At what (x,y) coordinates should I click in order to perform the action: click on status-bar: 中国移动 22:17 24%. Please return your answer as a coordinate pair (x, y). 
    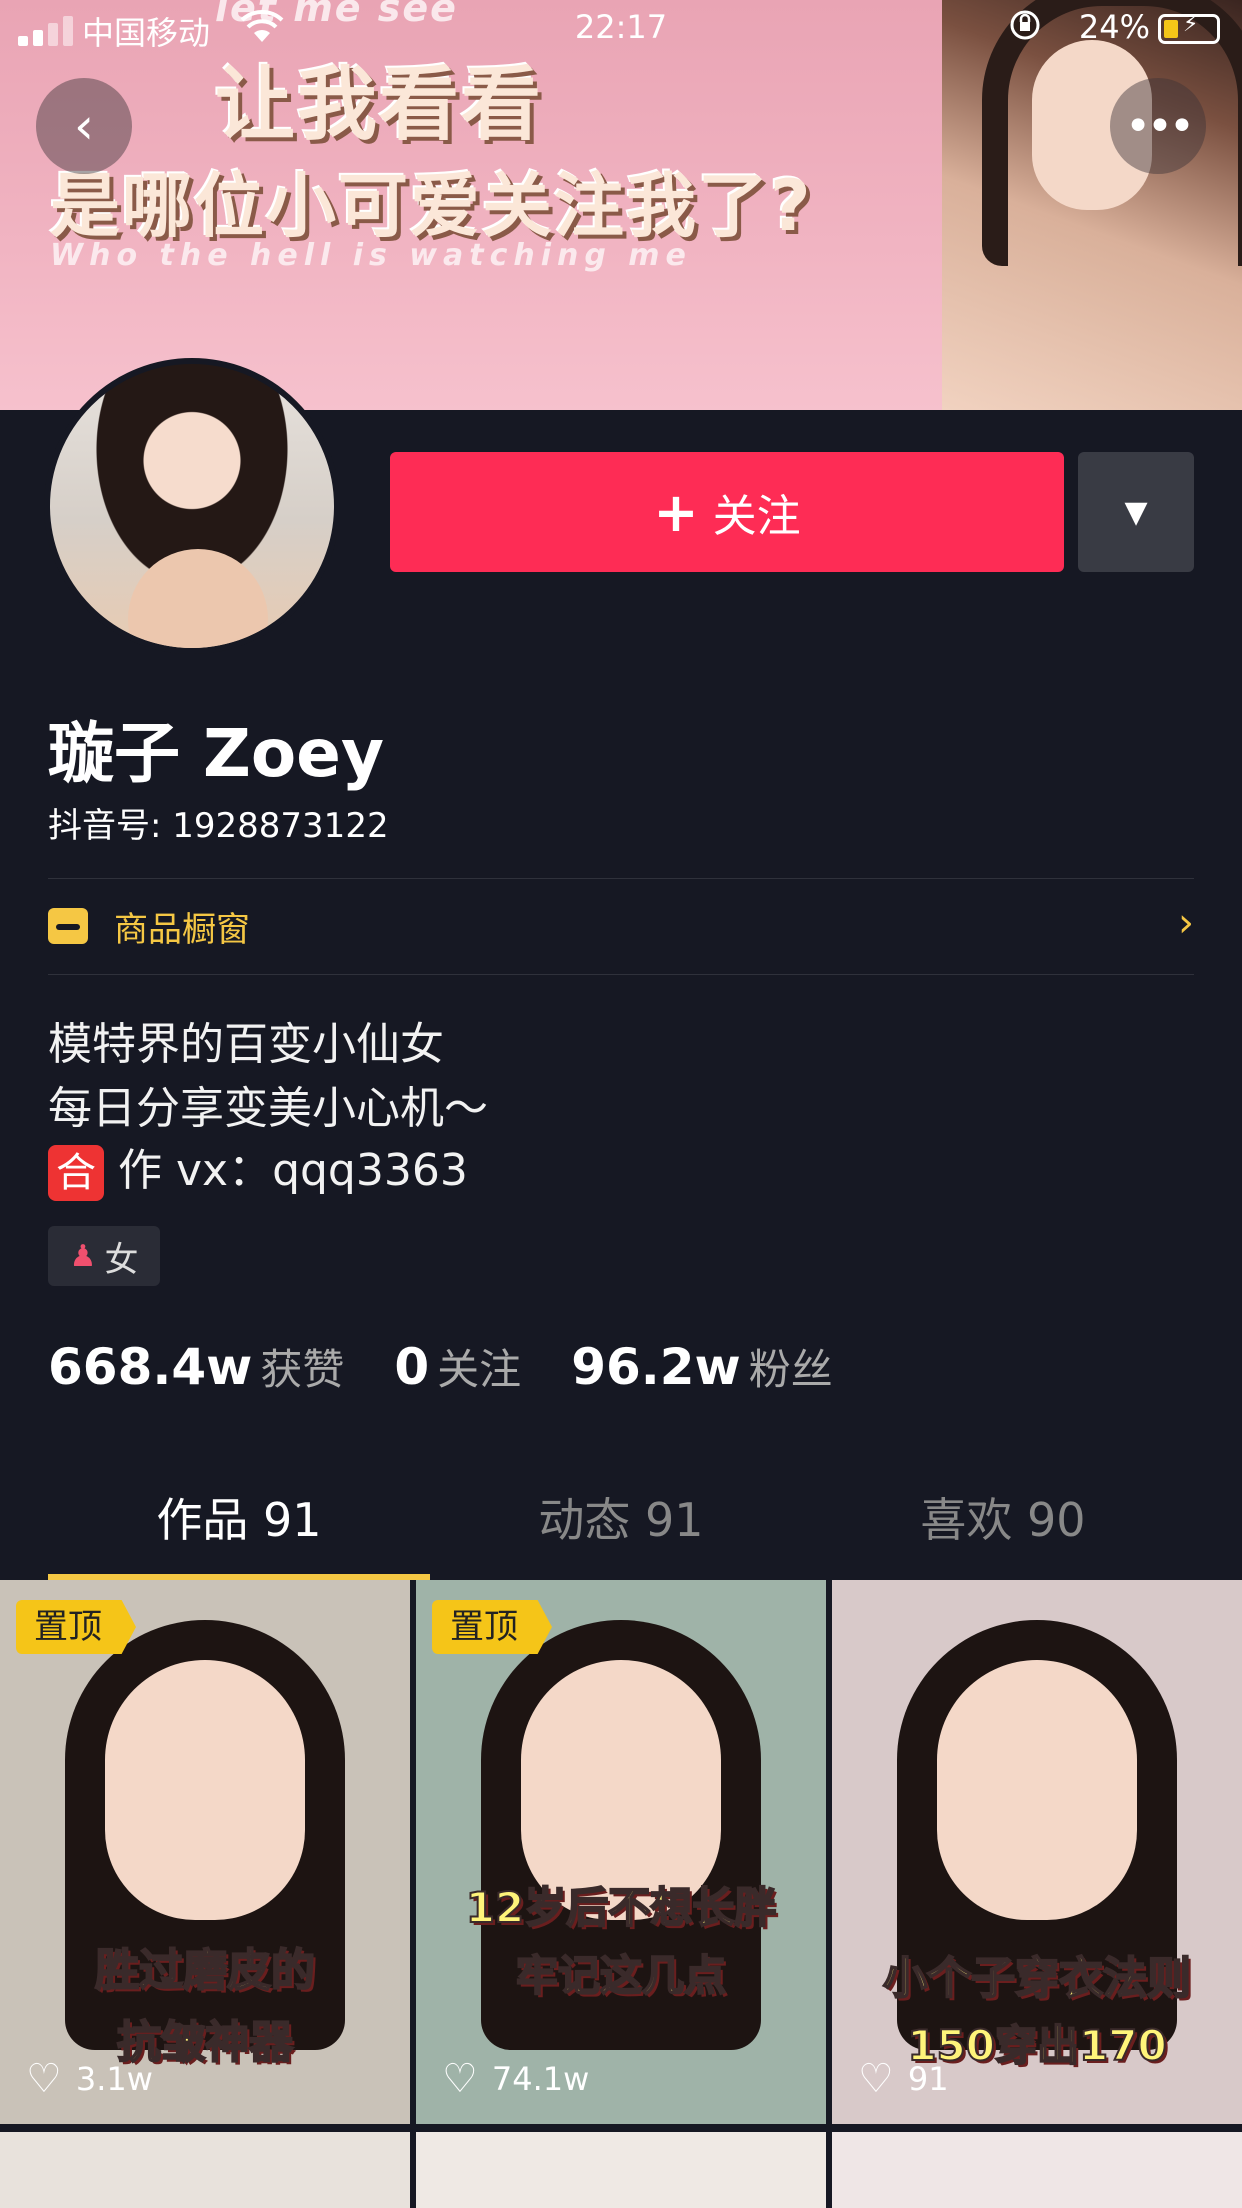
    Looking at the image, I should click on (621, 29).